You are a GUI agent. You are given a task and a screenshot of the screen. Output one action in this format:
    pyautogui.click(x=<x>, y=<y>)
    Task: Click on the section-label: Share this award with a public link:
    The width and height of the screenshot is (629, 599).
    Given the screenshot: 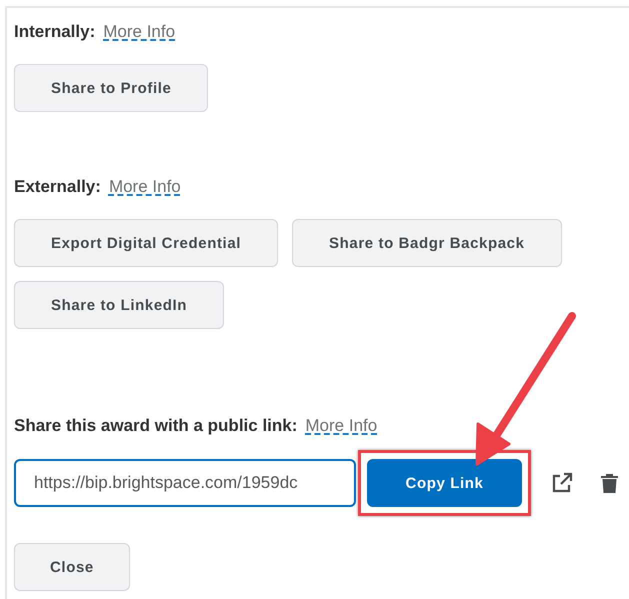 What is the action you would take?
    pyautogui.click(x=156, y=426)
    